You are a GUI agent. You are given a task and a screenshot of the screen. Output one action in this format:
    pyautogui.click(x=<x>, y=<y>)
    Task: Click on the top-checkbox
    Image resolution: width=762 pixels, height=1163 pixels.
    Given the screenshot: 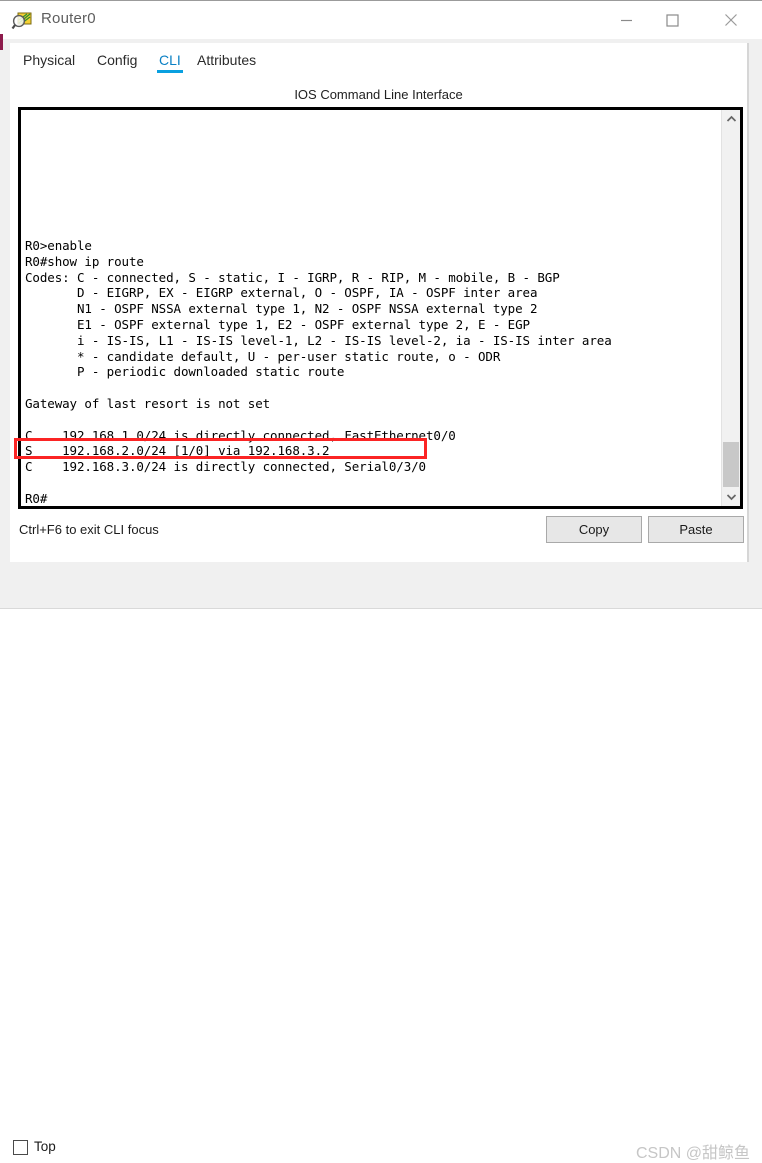 What is the action you would take?
    pyautogui.click(x=20, y=1147)
    